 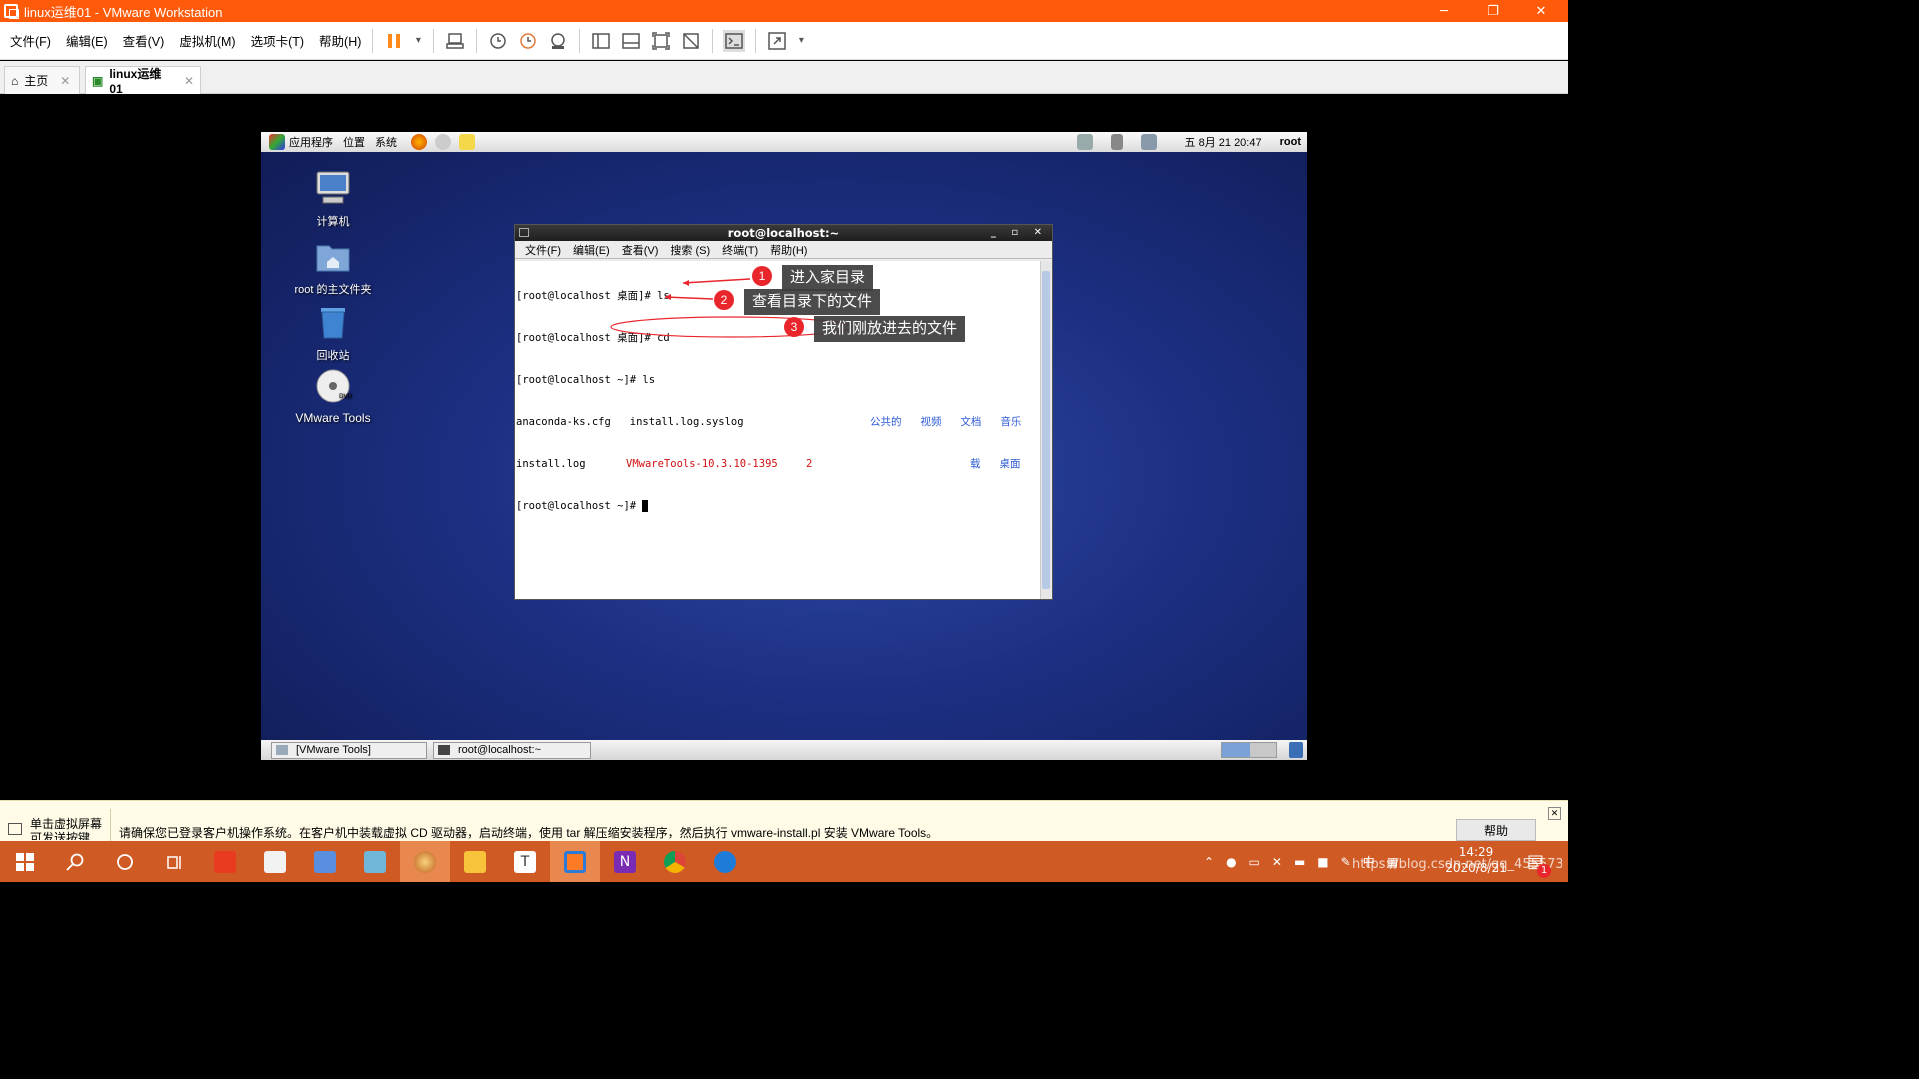 What do you see at coordinates (311, 142) in the screenshot?
I see `guest-menu-applications: 应用程序` at bounding box center [311, 142].